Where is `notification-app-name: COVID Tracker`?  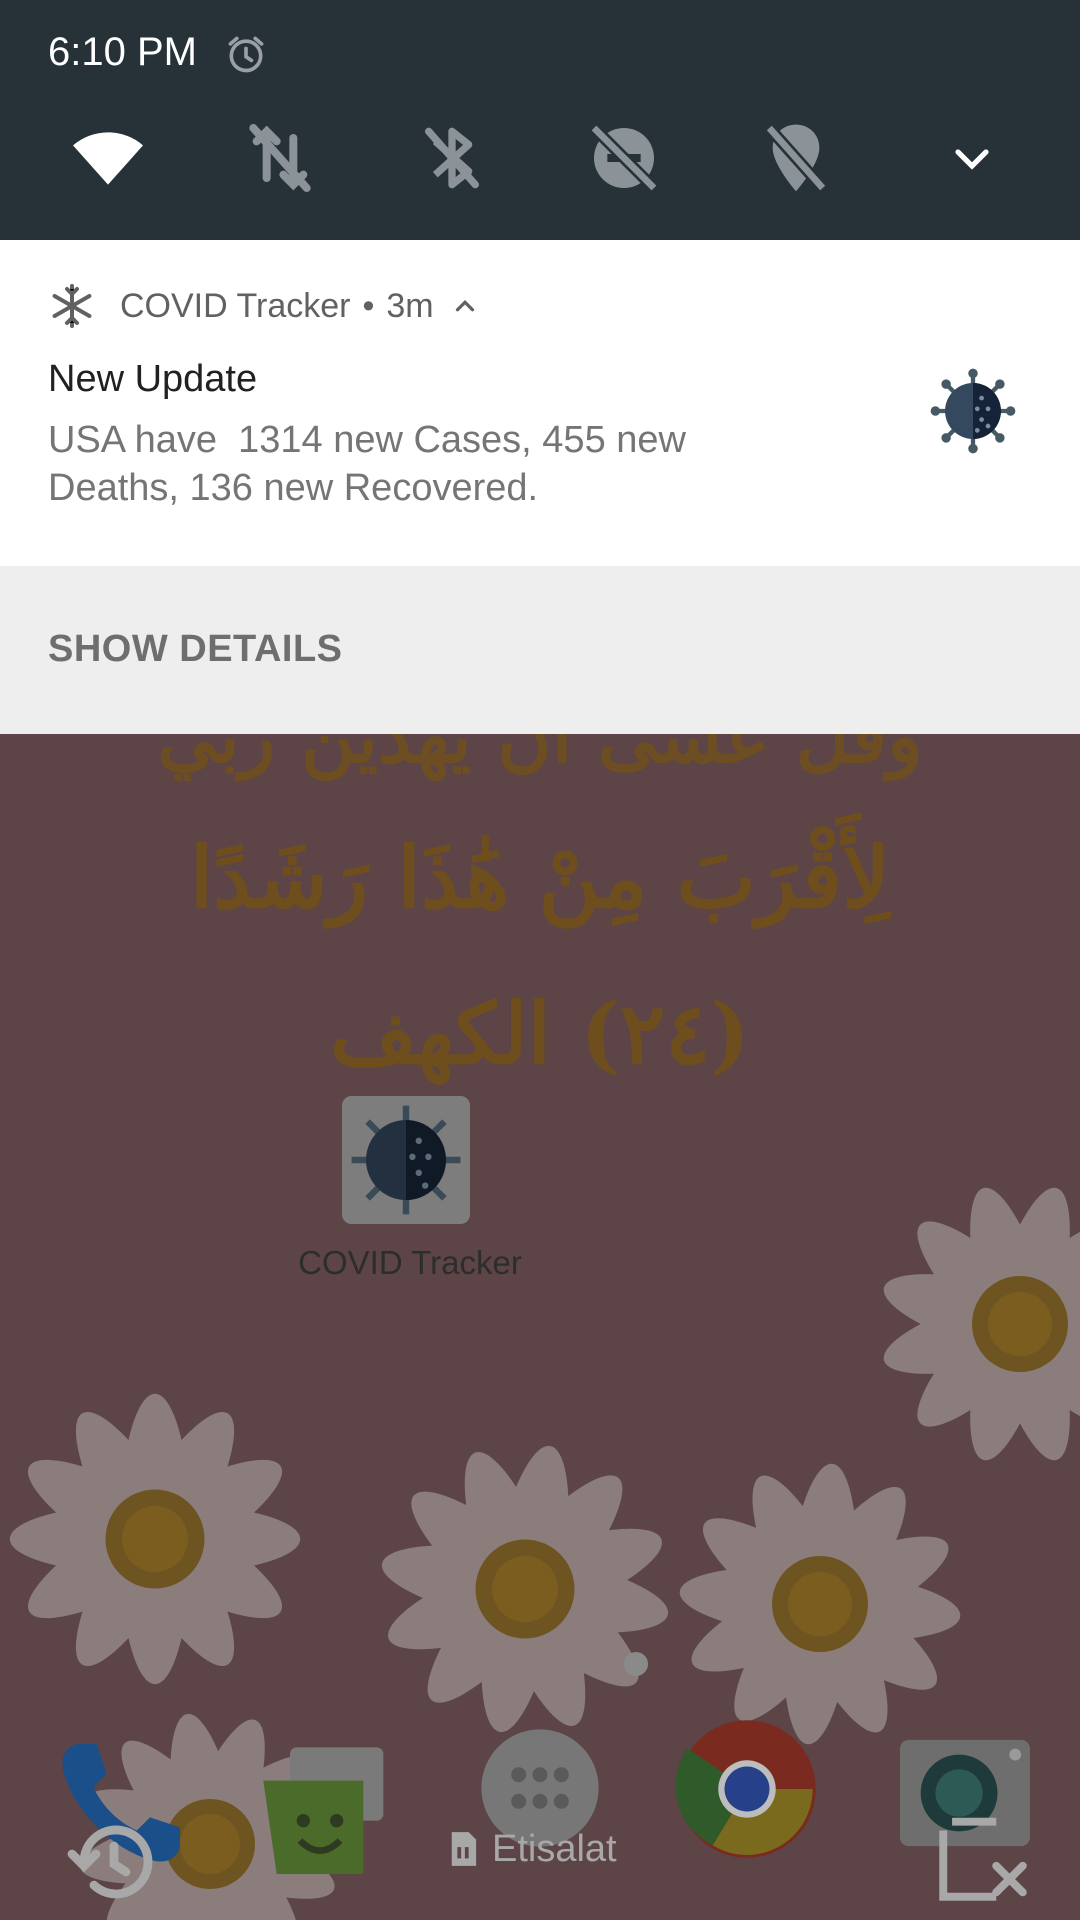 notification-app-name: COVID Tracker is located at coordinates (235, 305).